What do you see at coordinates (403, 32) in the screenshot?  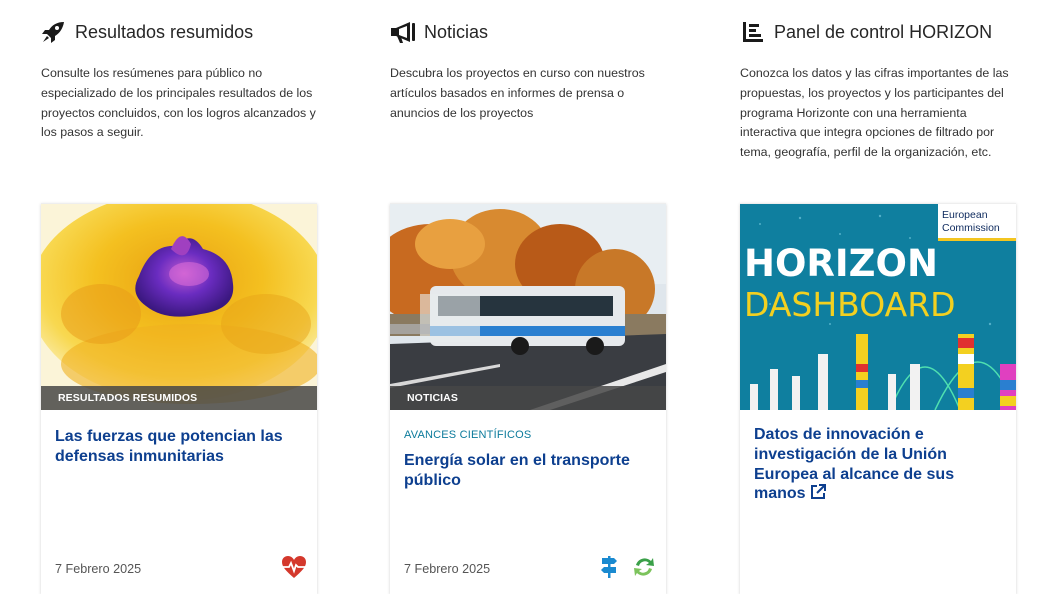 I see `megaphone-icon` at bounding box center [403, 32].